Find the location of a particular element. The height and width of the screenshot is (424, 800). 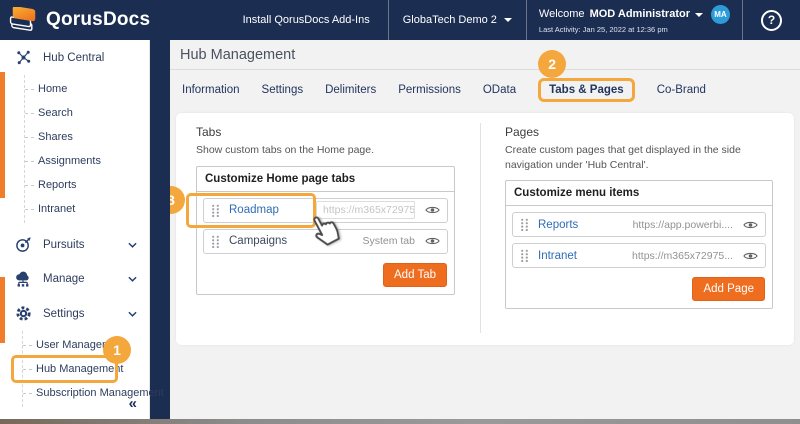

tab-odata: OData is located at coordinates (499, 90).